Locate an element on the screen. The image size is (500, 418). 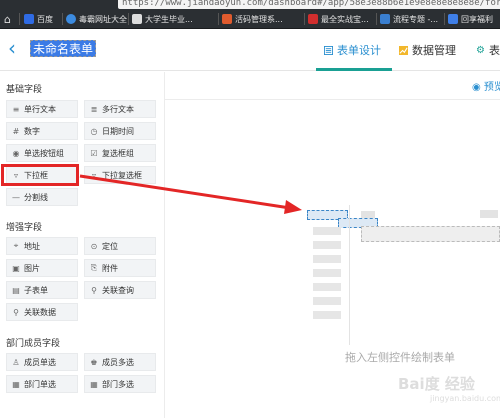
chevron-left-icon: ‹ is located at coordinates (12, 48).